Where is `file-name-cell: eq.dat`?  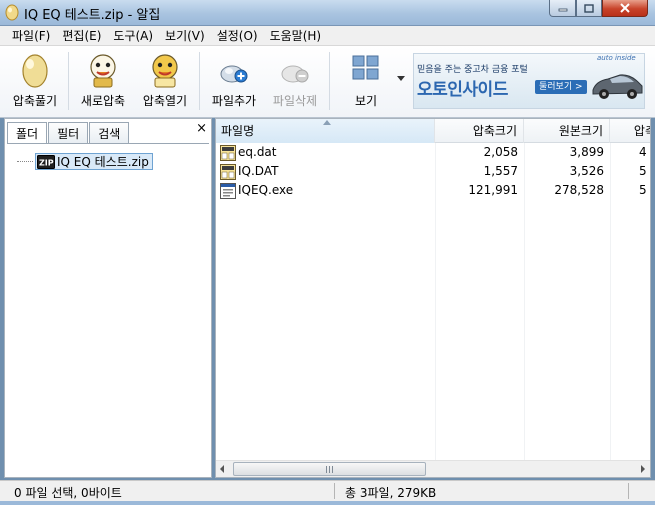
file-name-cell: eq.dat is located at coordinates (248, 152).